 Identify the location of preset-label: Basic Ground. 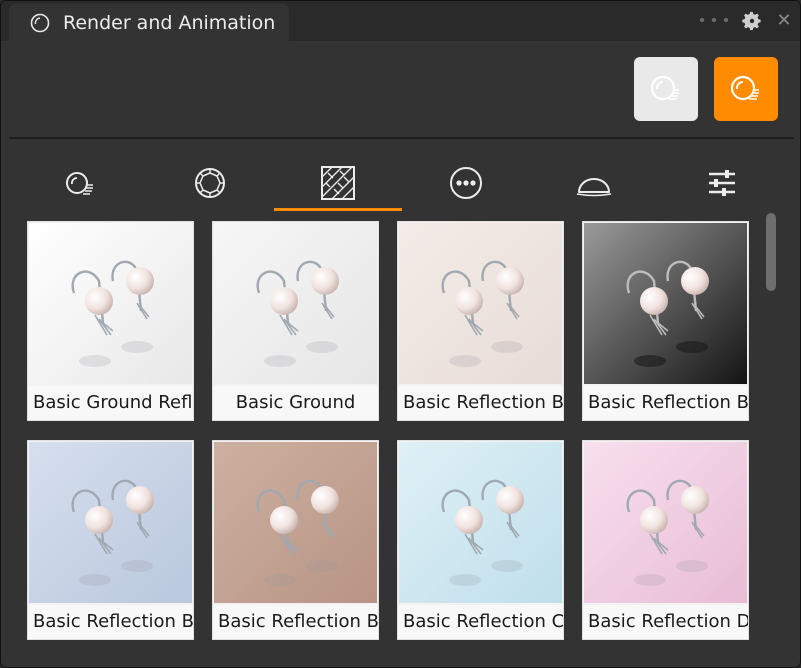
(295, 403).